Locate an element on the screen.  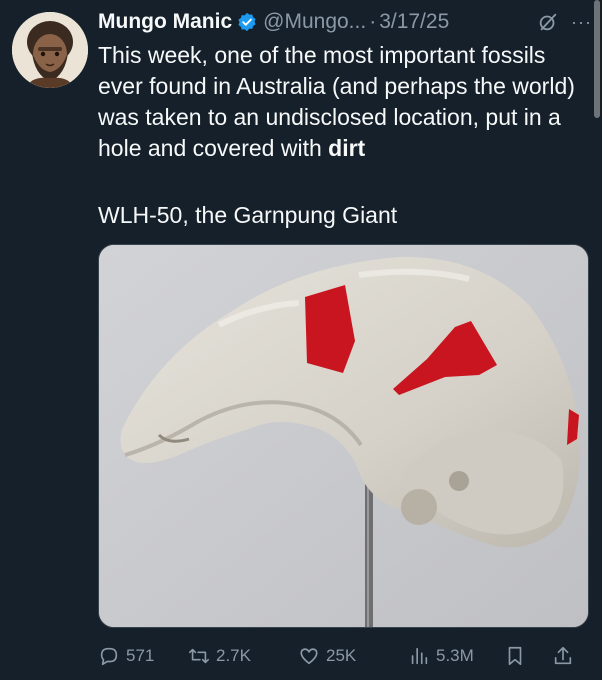
tweet-actions-bar: 571 2.7K 25K 5.3M is located at coordinates (345, 656).